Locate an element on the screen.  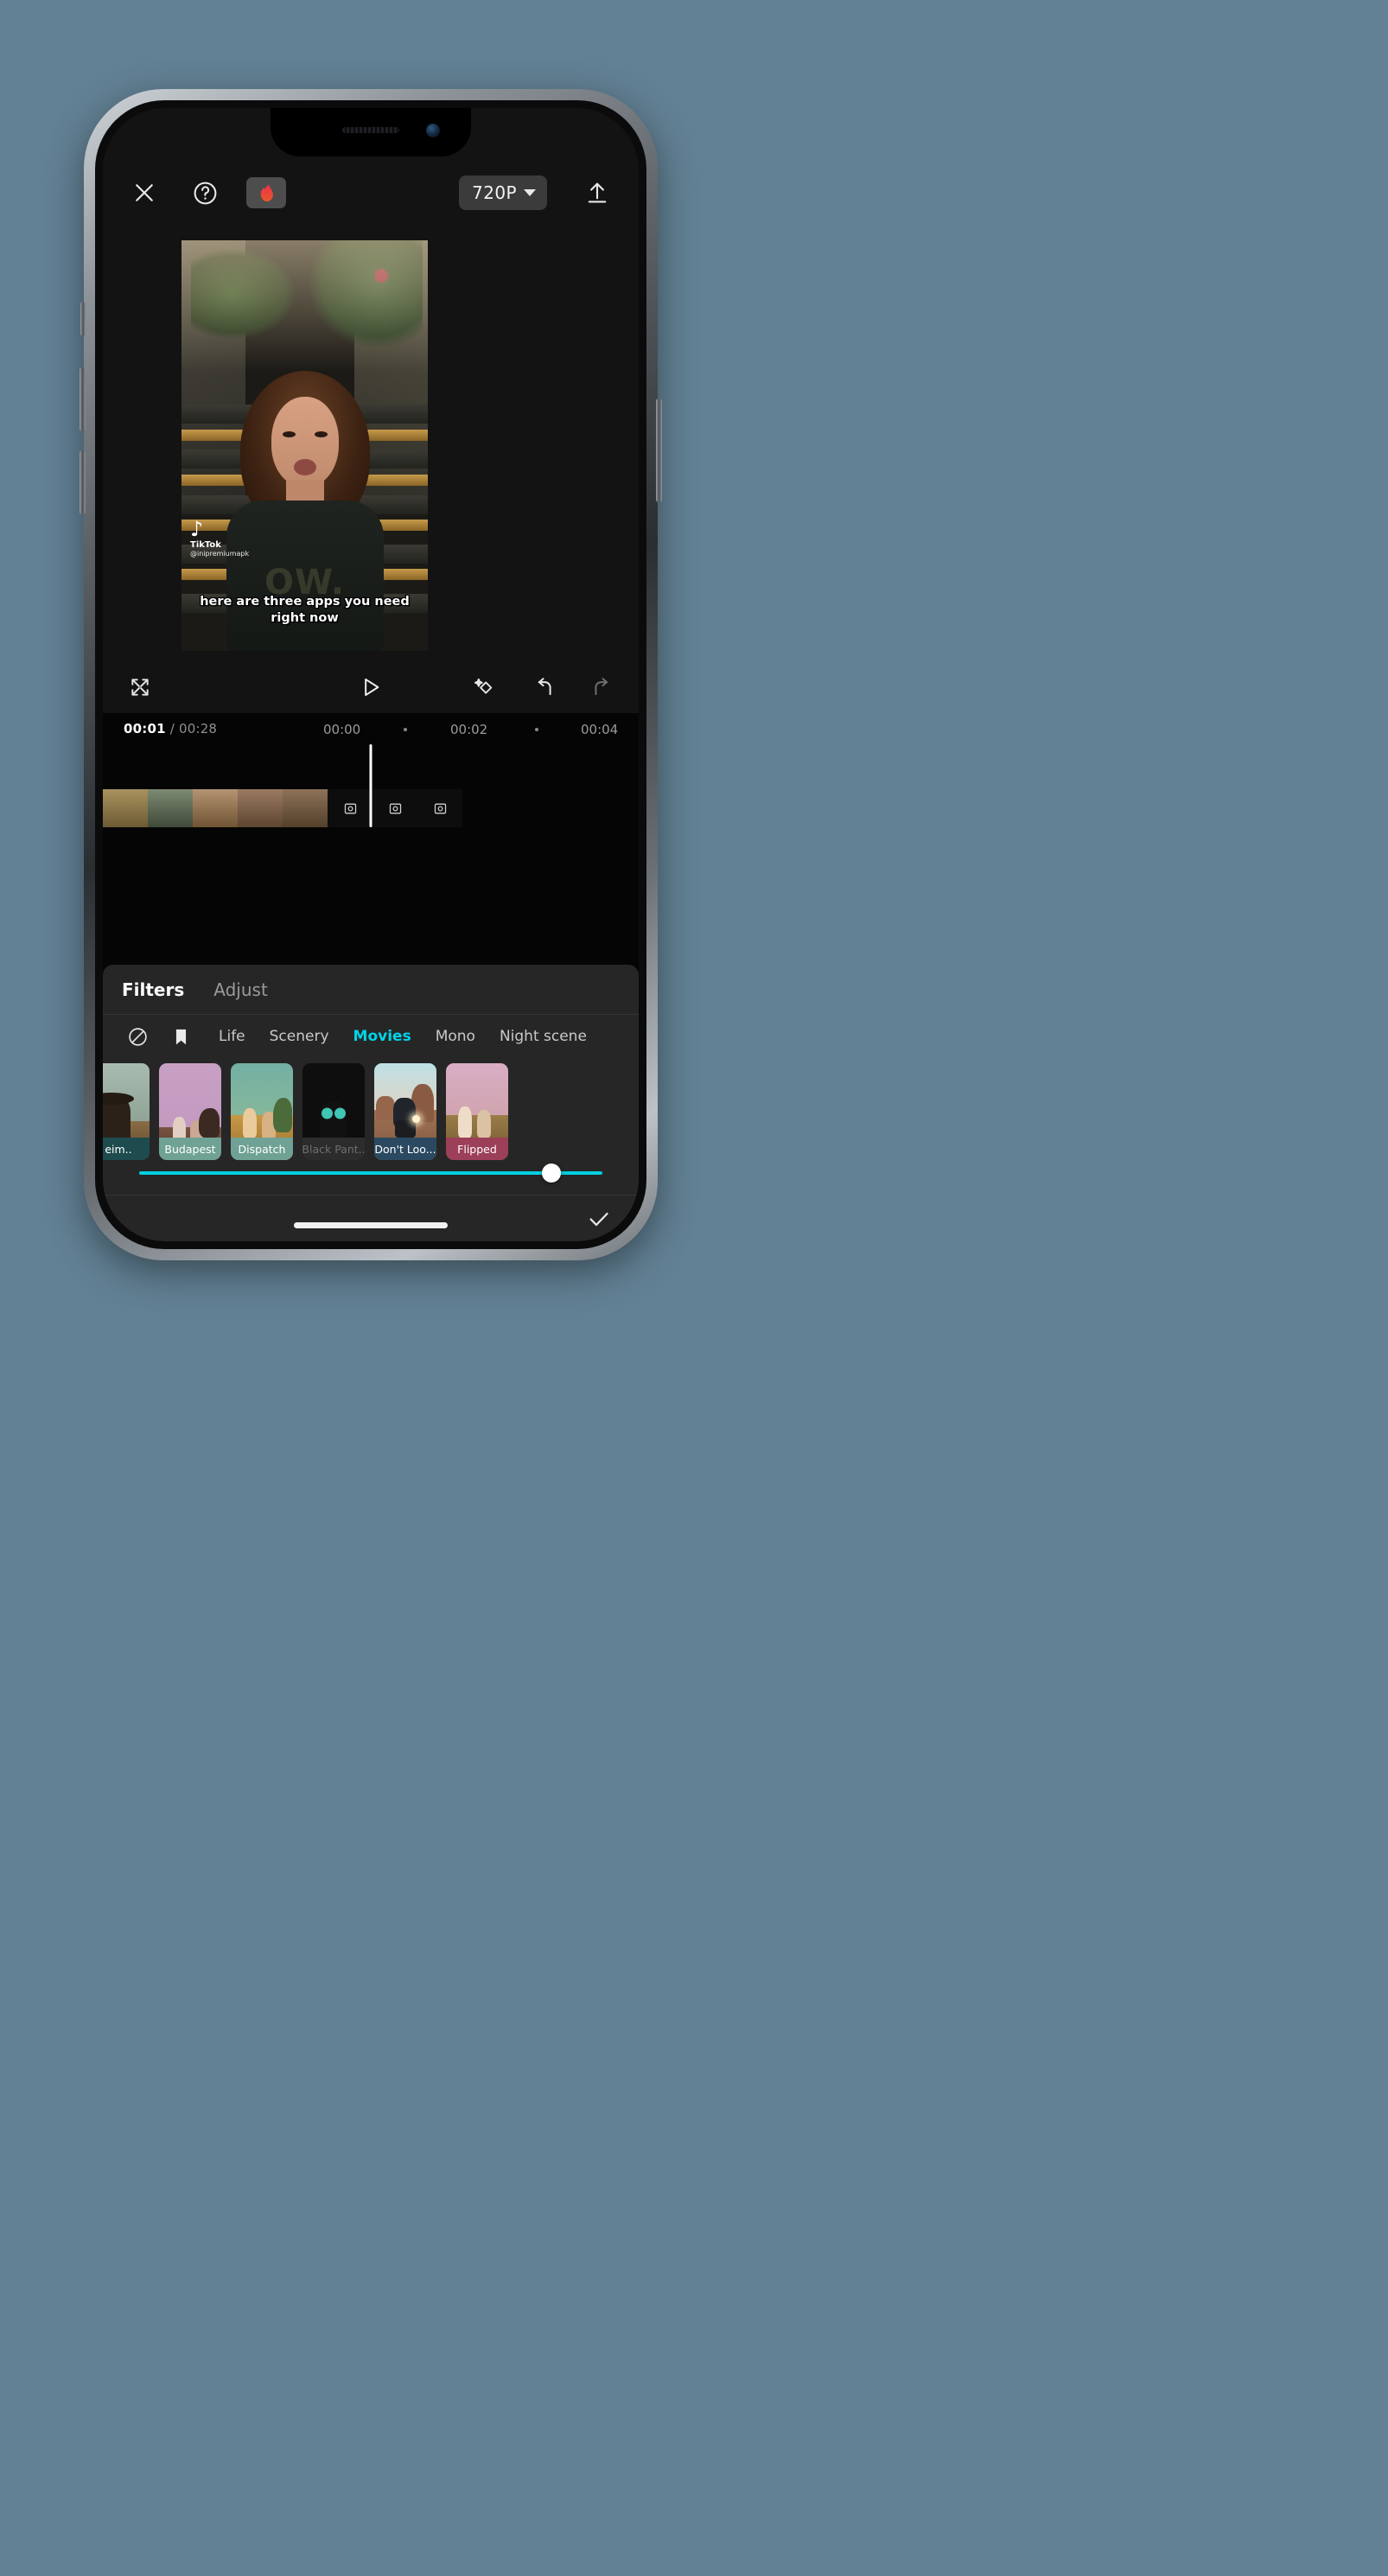
volume-up-button is located at coordinates (83, 399).